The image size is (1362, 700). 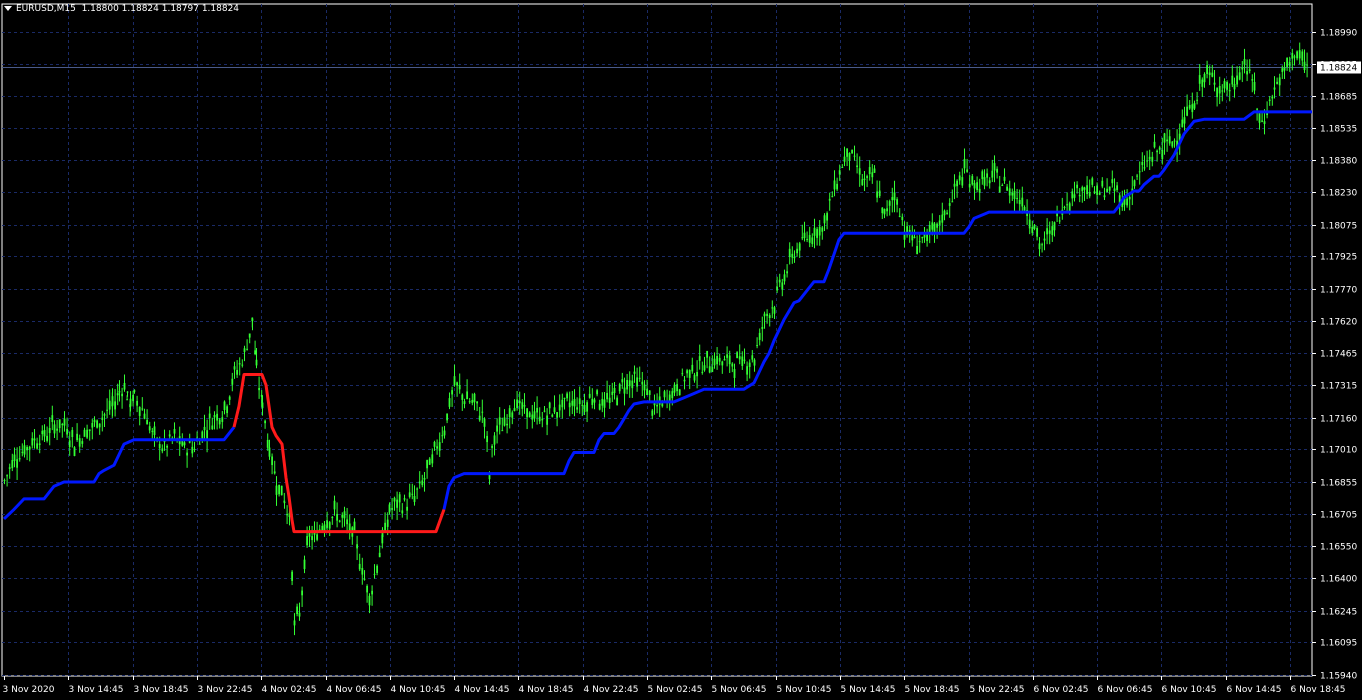 What do you see at coordinates (1338, 69) in the screenshot?
I see `current-price-label: 1.18824` at bounding box center [1338, 69].